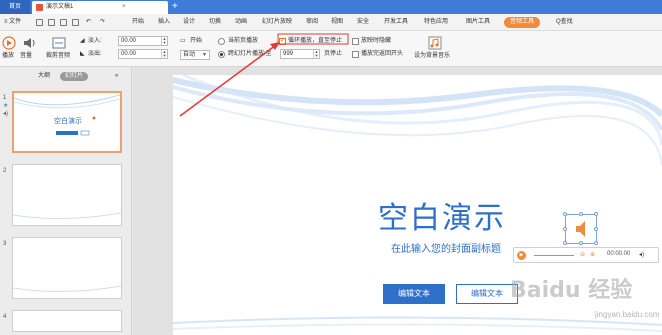 This screenshot has width=662, height=335. Describe the element at coordinates (627, 314) in the screenshot. I see `watermark-url: jingyan.baidu.com` at that location.